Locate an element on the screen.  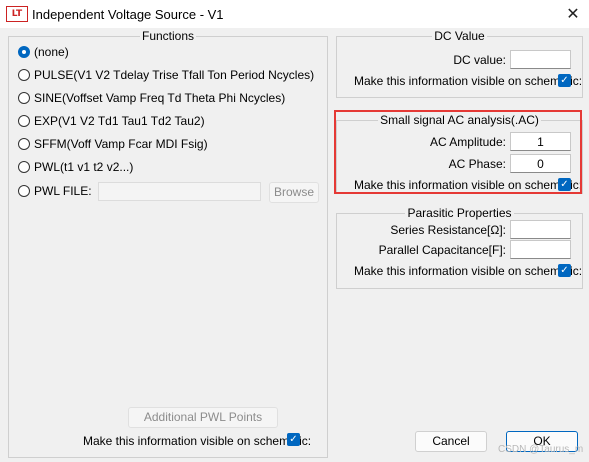
watermark: CSDN @Taurus_m is located at coordinates (541, 449).